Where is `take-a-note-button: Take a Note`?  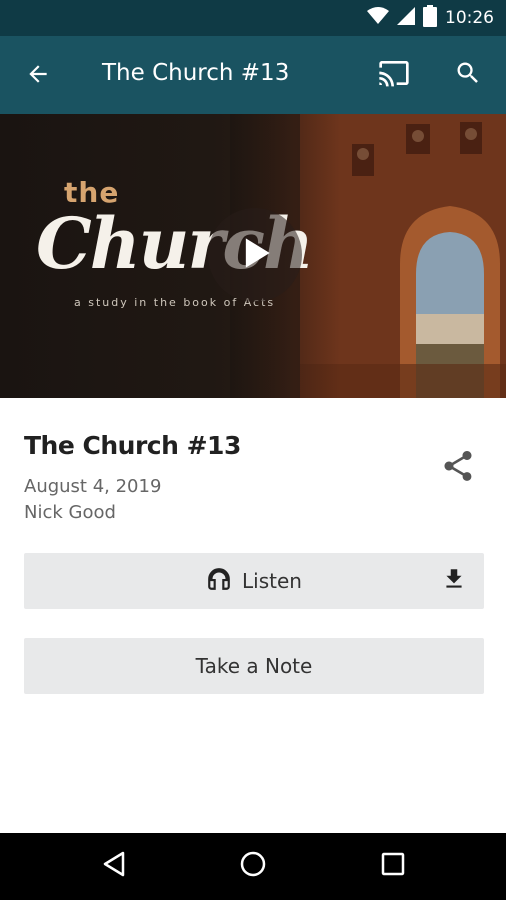 take-a-note-button: Take a Note is located at coordinates (254, 666).